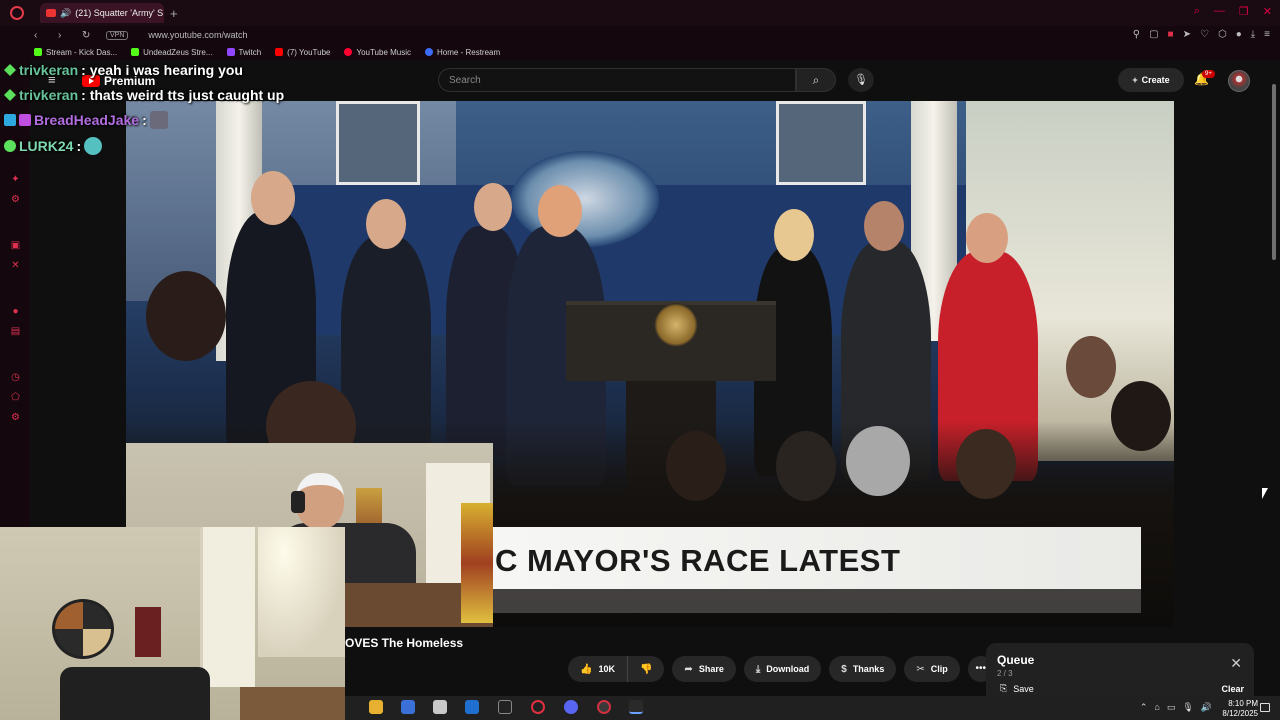 The width and height of the screenshot is (1280, 720). What do you see at coordinates (1244, 11) in the screenshot?
I see `restore-icon: ❐` at bounding box center [1244, 11].